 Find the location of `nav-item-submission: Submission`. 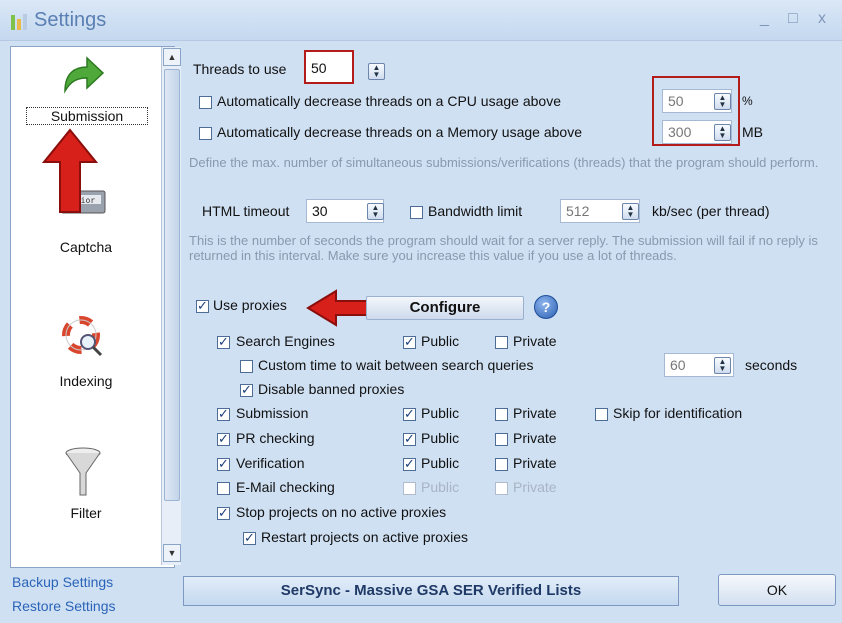

nav-item-submission: Submission is located at coordinates (87, 116).